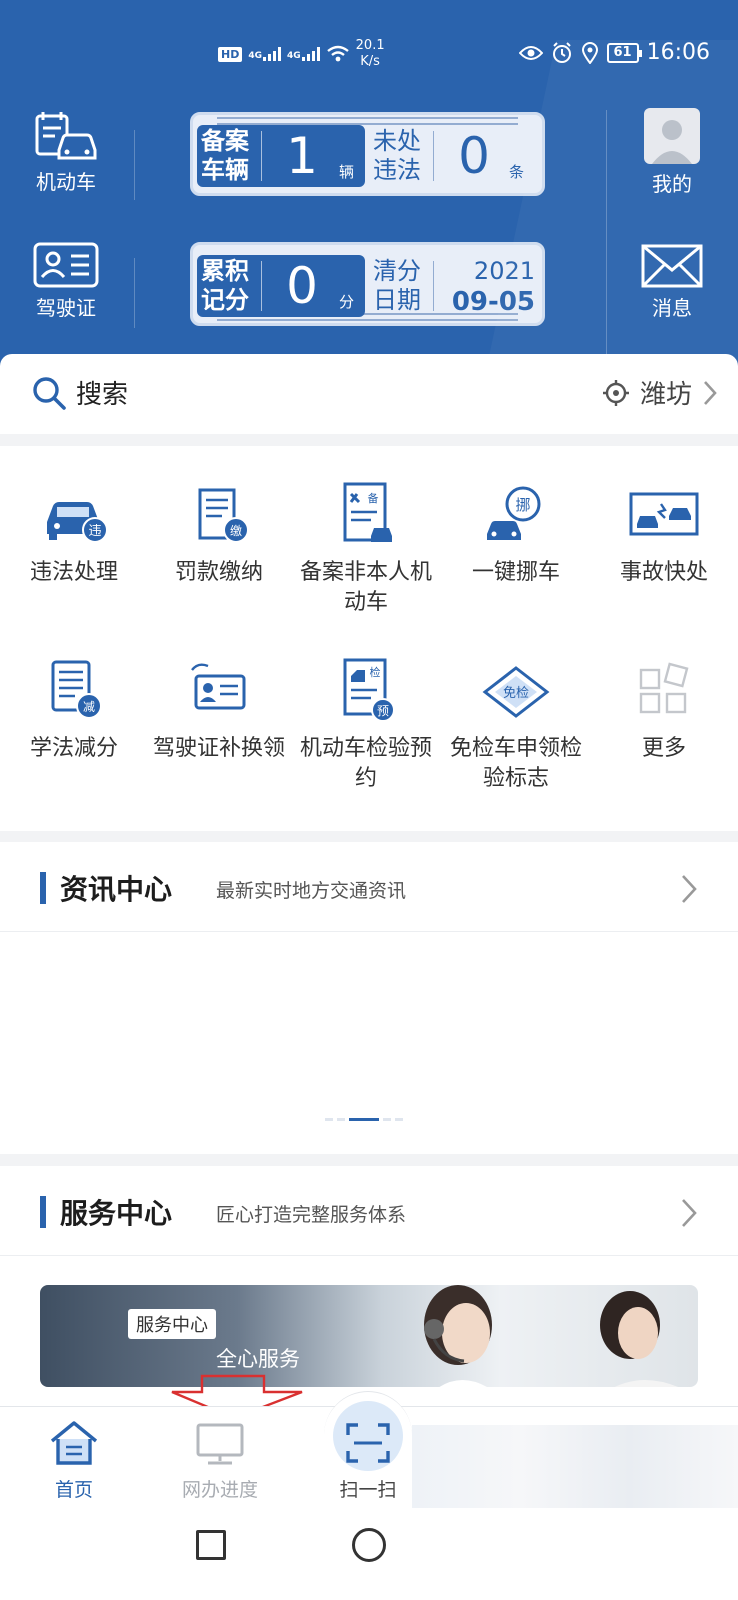  What do you see at coordinates (368, 1490) in the screenshot?
I see `tab-scan-label: 扫一扫` at bounding box center [368, 1490].